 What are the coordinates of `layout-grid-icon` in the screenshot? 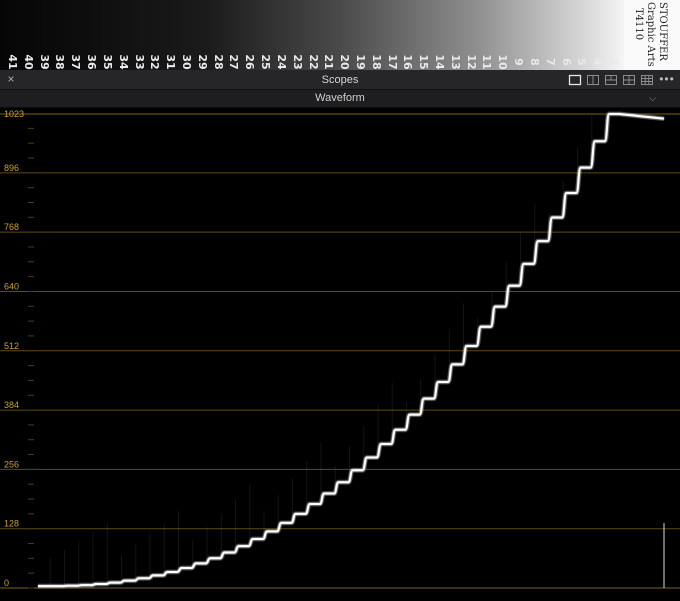 It's located at (647, 80).